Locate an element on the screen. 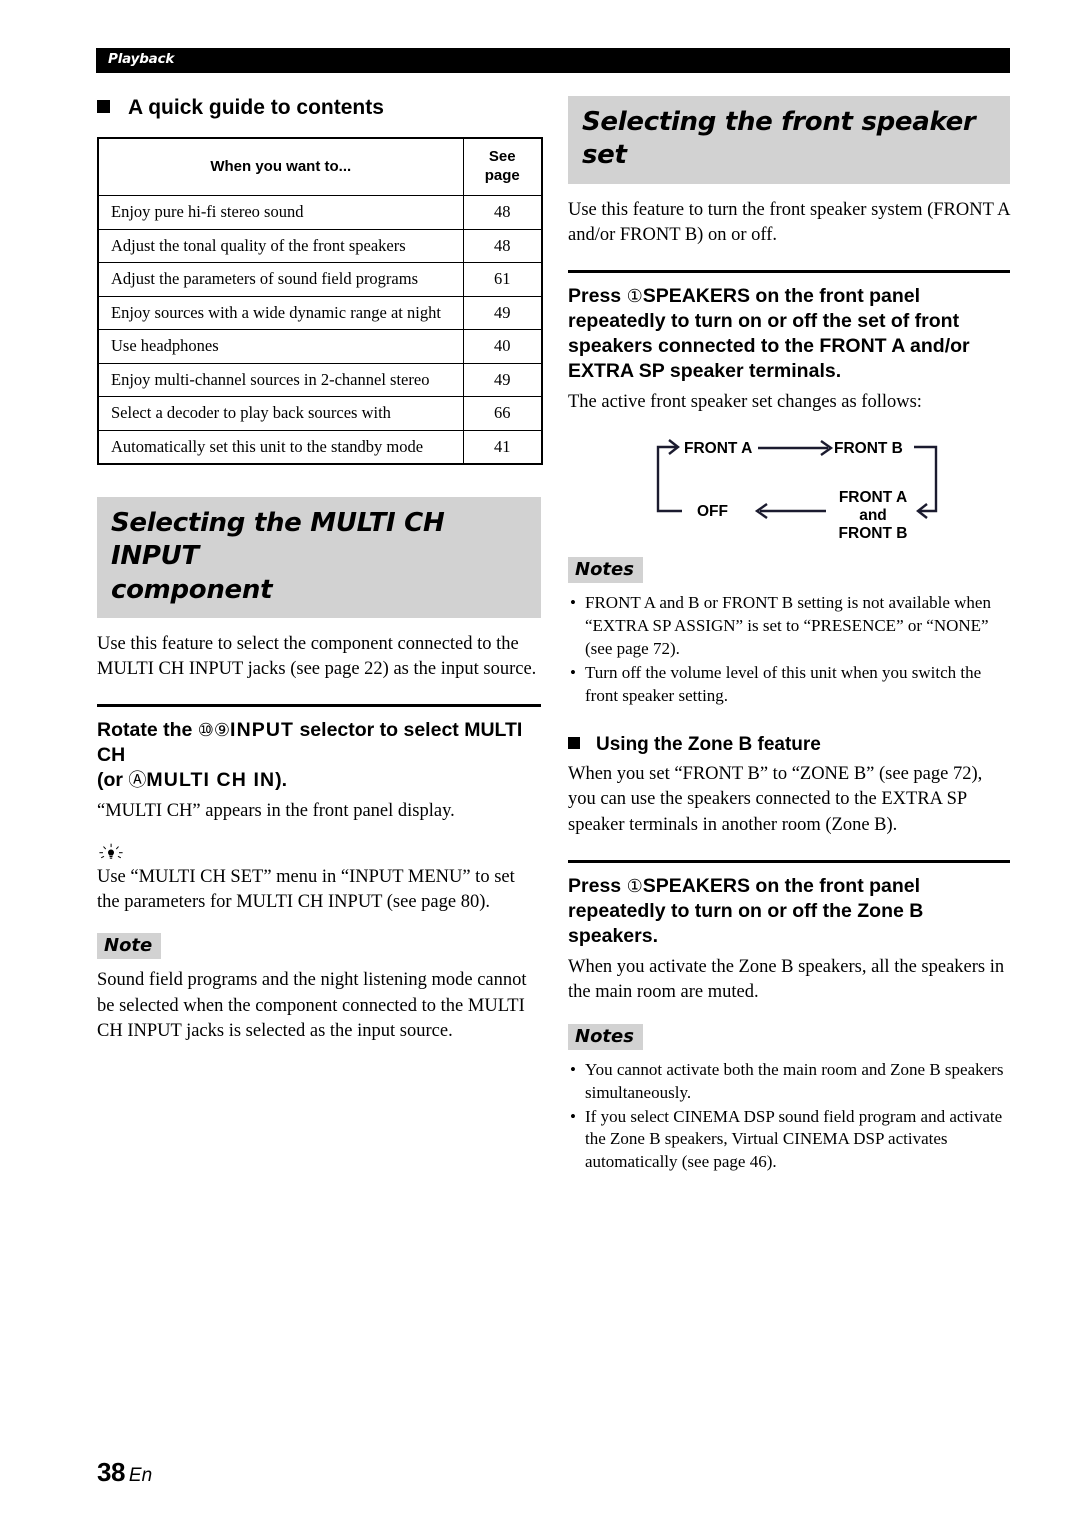 The height and width of the screenshot is (1526, 1080). running-header-bar: Playback is located at coordinates (553, 60).